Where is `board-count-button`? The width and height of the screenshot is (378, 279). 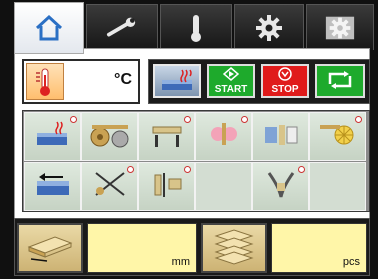
board-count-button is located at coordinates (234, 248).